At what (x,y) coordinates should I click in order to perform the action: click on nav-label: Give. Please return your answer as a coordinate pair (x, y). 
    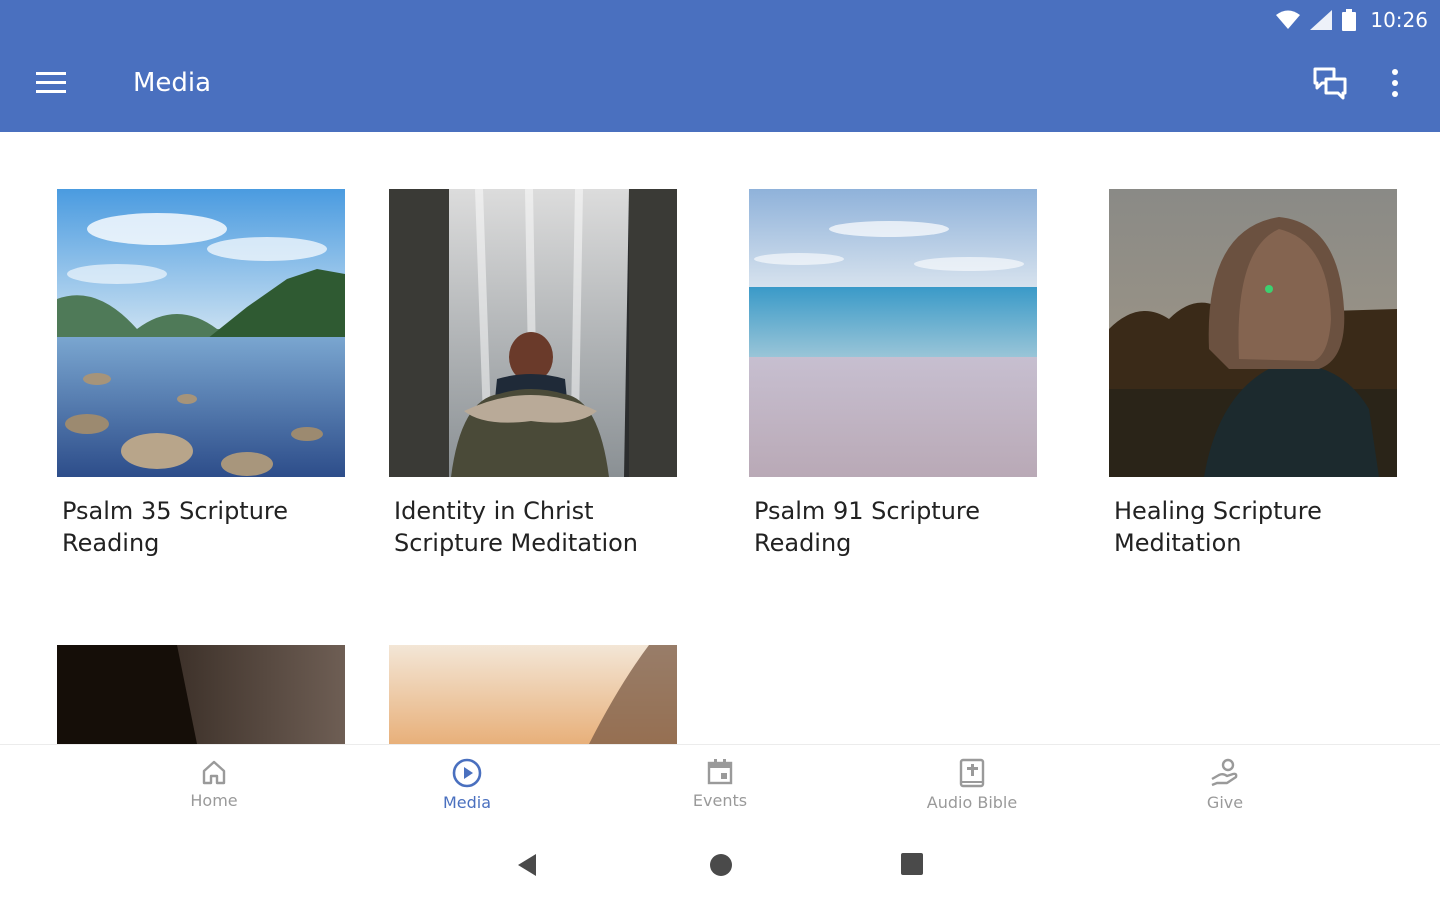
    Looking at the image, I should click on (1225, 802).